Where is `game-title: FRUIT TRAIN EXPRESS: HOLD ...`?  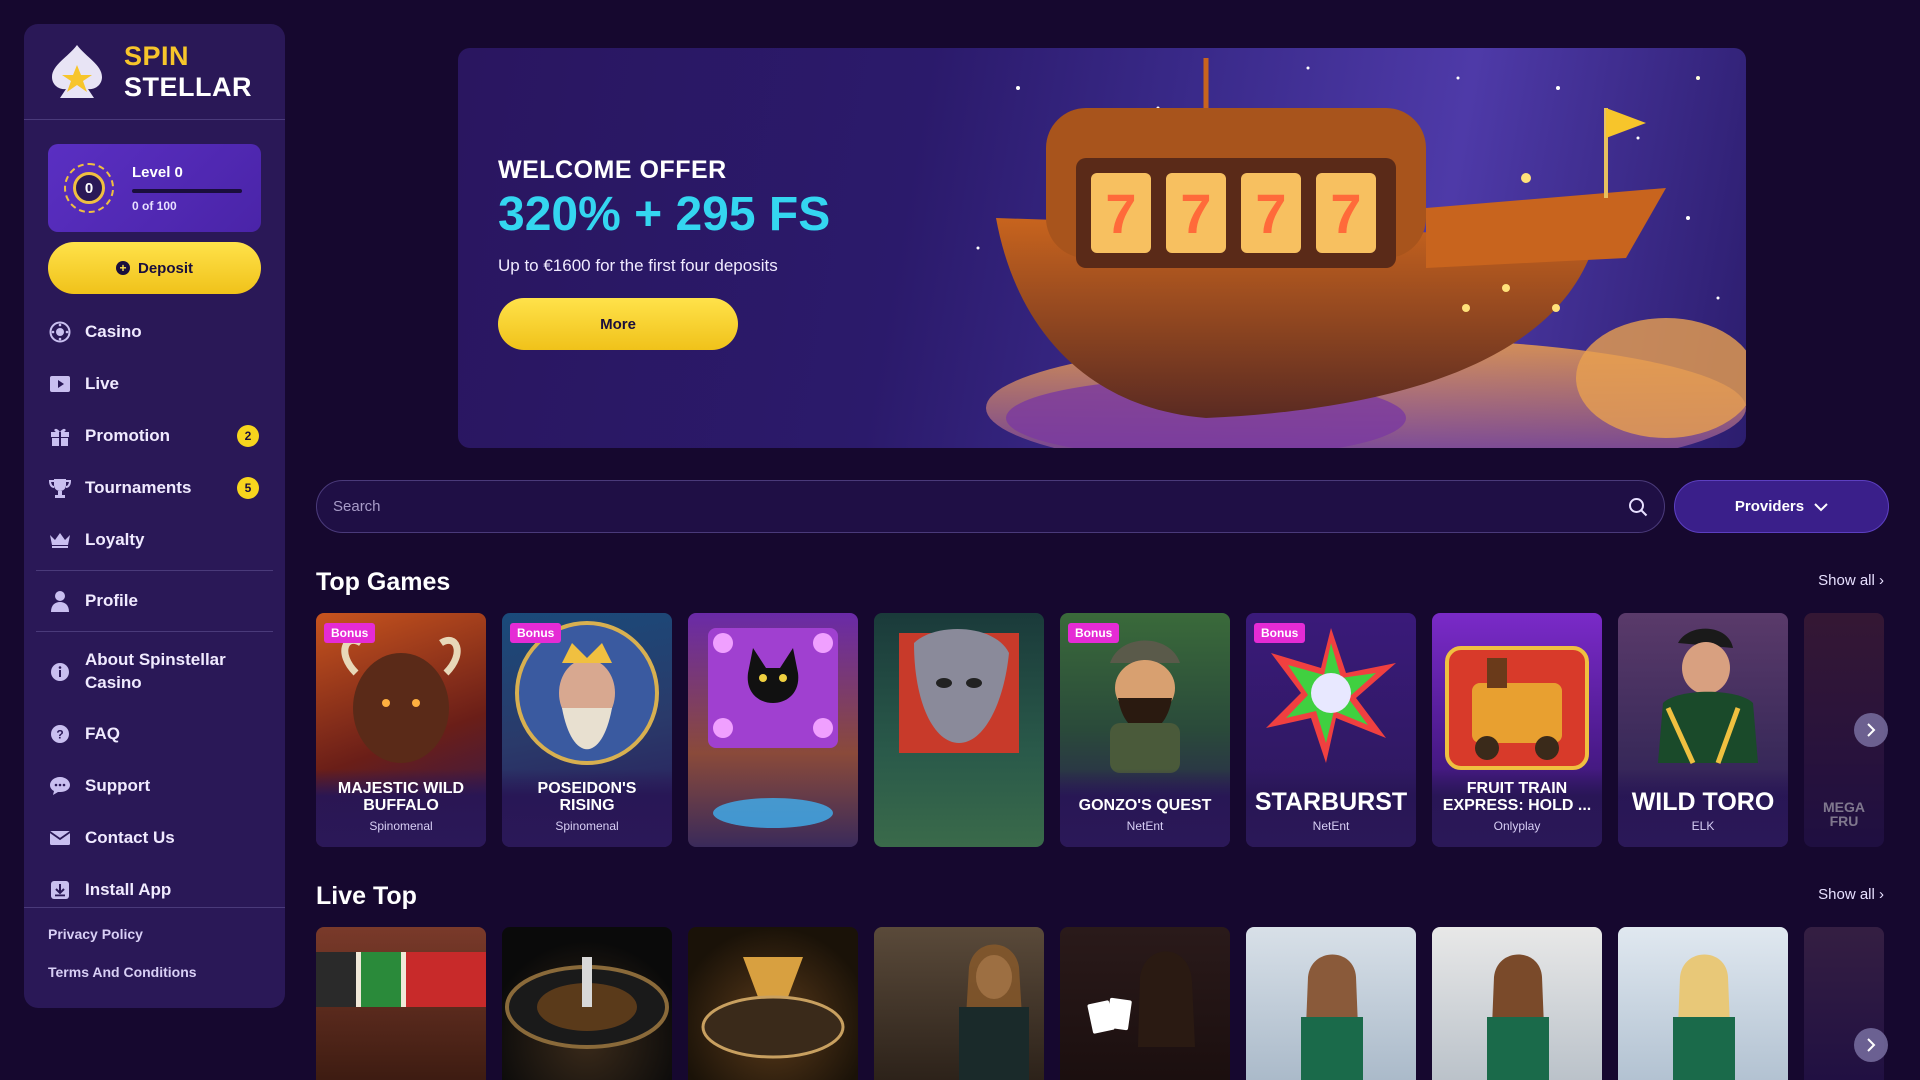 game-title: FRUIT TRAIN EXPRESS: HOLD ... is located at coordinates (1517, 797).